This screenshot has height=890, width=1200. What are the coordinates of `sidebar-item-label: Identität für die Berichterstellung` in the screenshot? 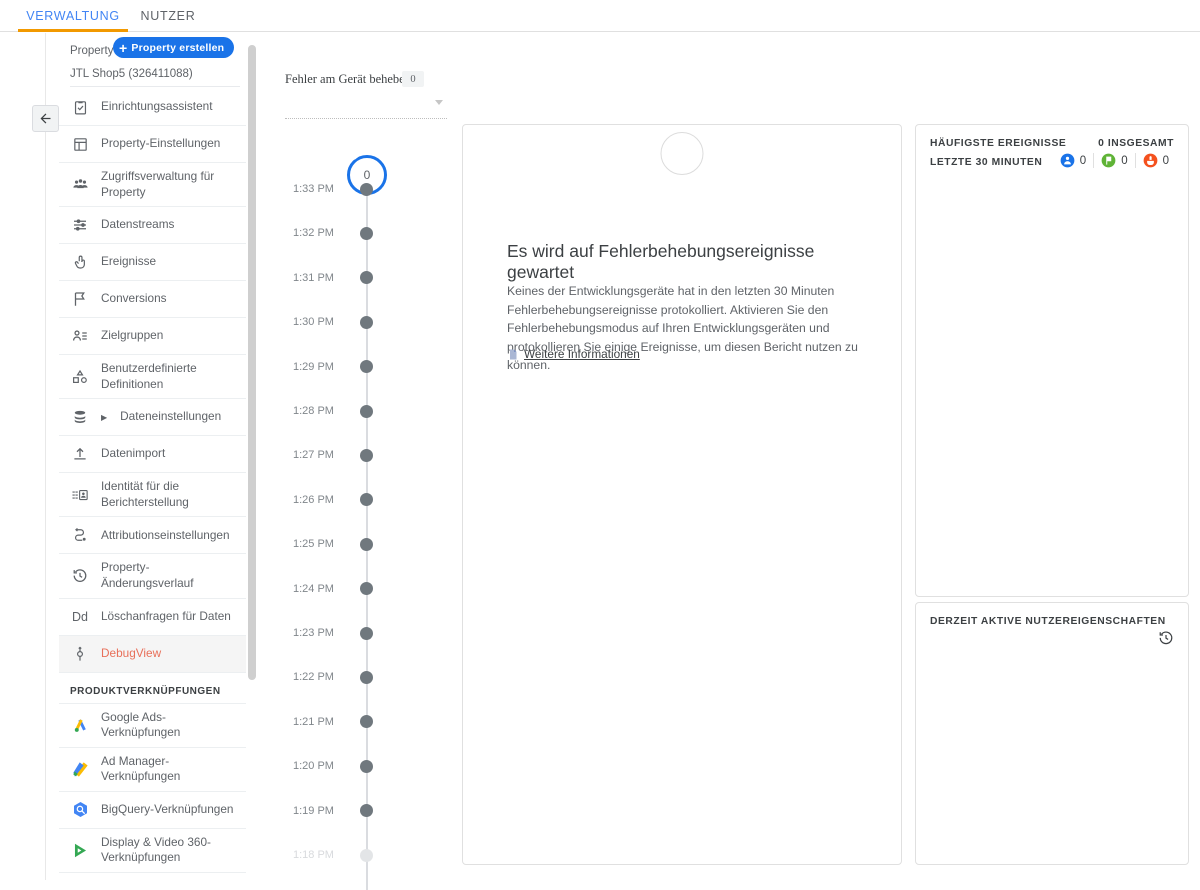 It's located at (169, 494).